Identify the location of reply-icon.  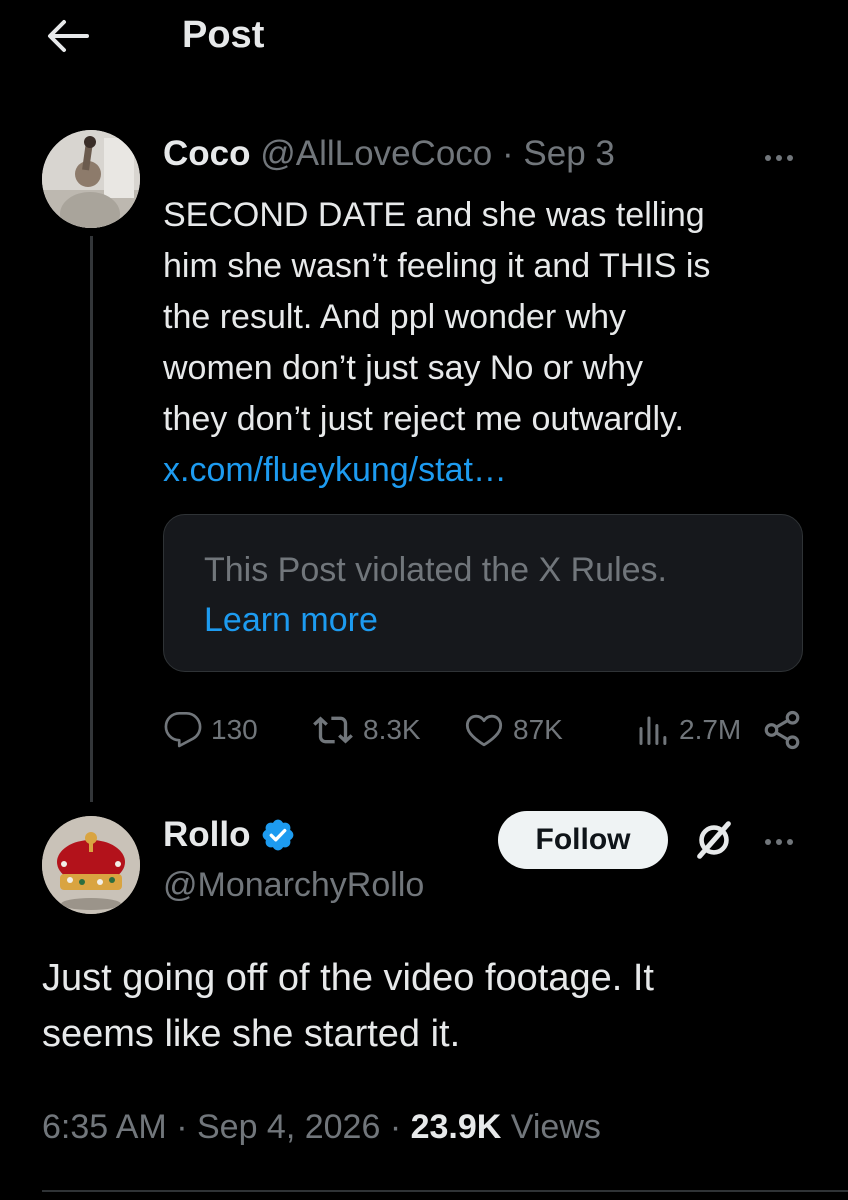
(183, 730).